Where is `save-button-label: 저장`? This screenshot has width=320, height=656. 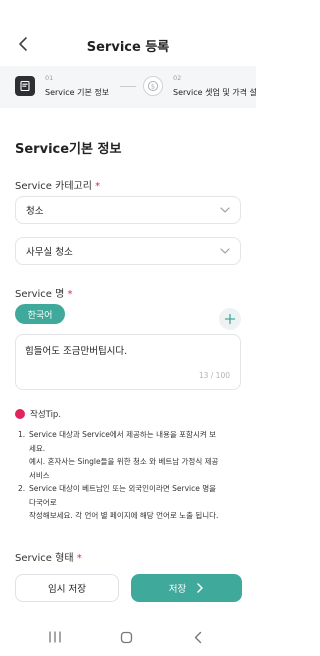 save-button-label: 저장 is located at coordinates (177, 589).